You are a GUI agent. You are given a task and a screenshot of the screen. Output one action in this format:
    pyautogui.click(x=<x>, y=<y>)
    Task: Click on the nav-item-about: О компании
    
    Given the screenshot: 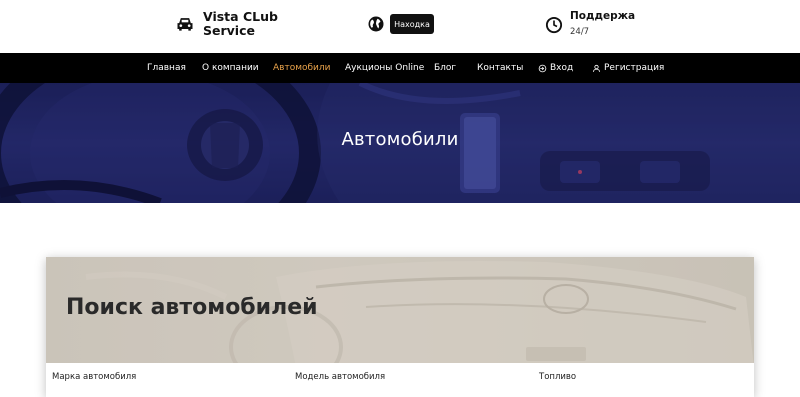 What is the action you would take?
    pyautogui.click(x=230, y=68)
    